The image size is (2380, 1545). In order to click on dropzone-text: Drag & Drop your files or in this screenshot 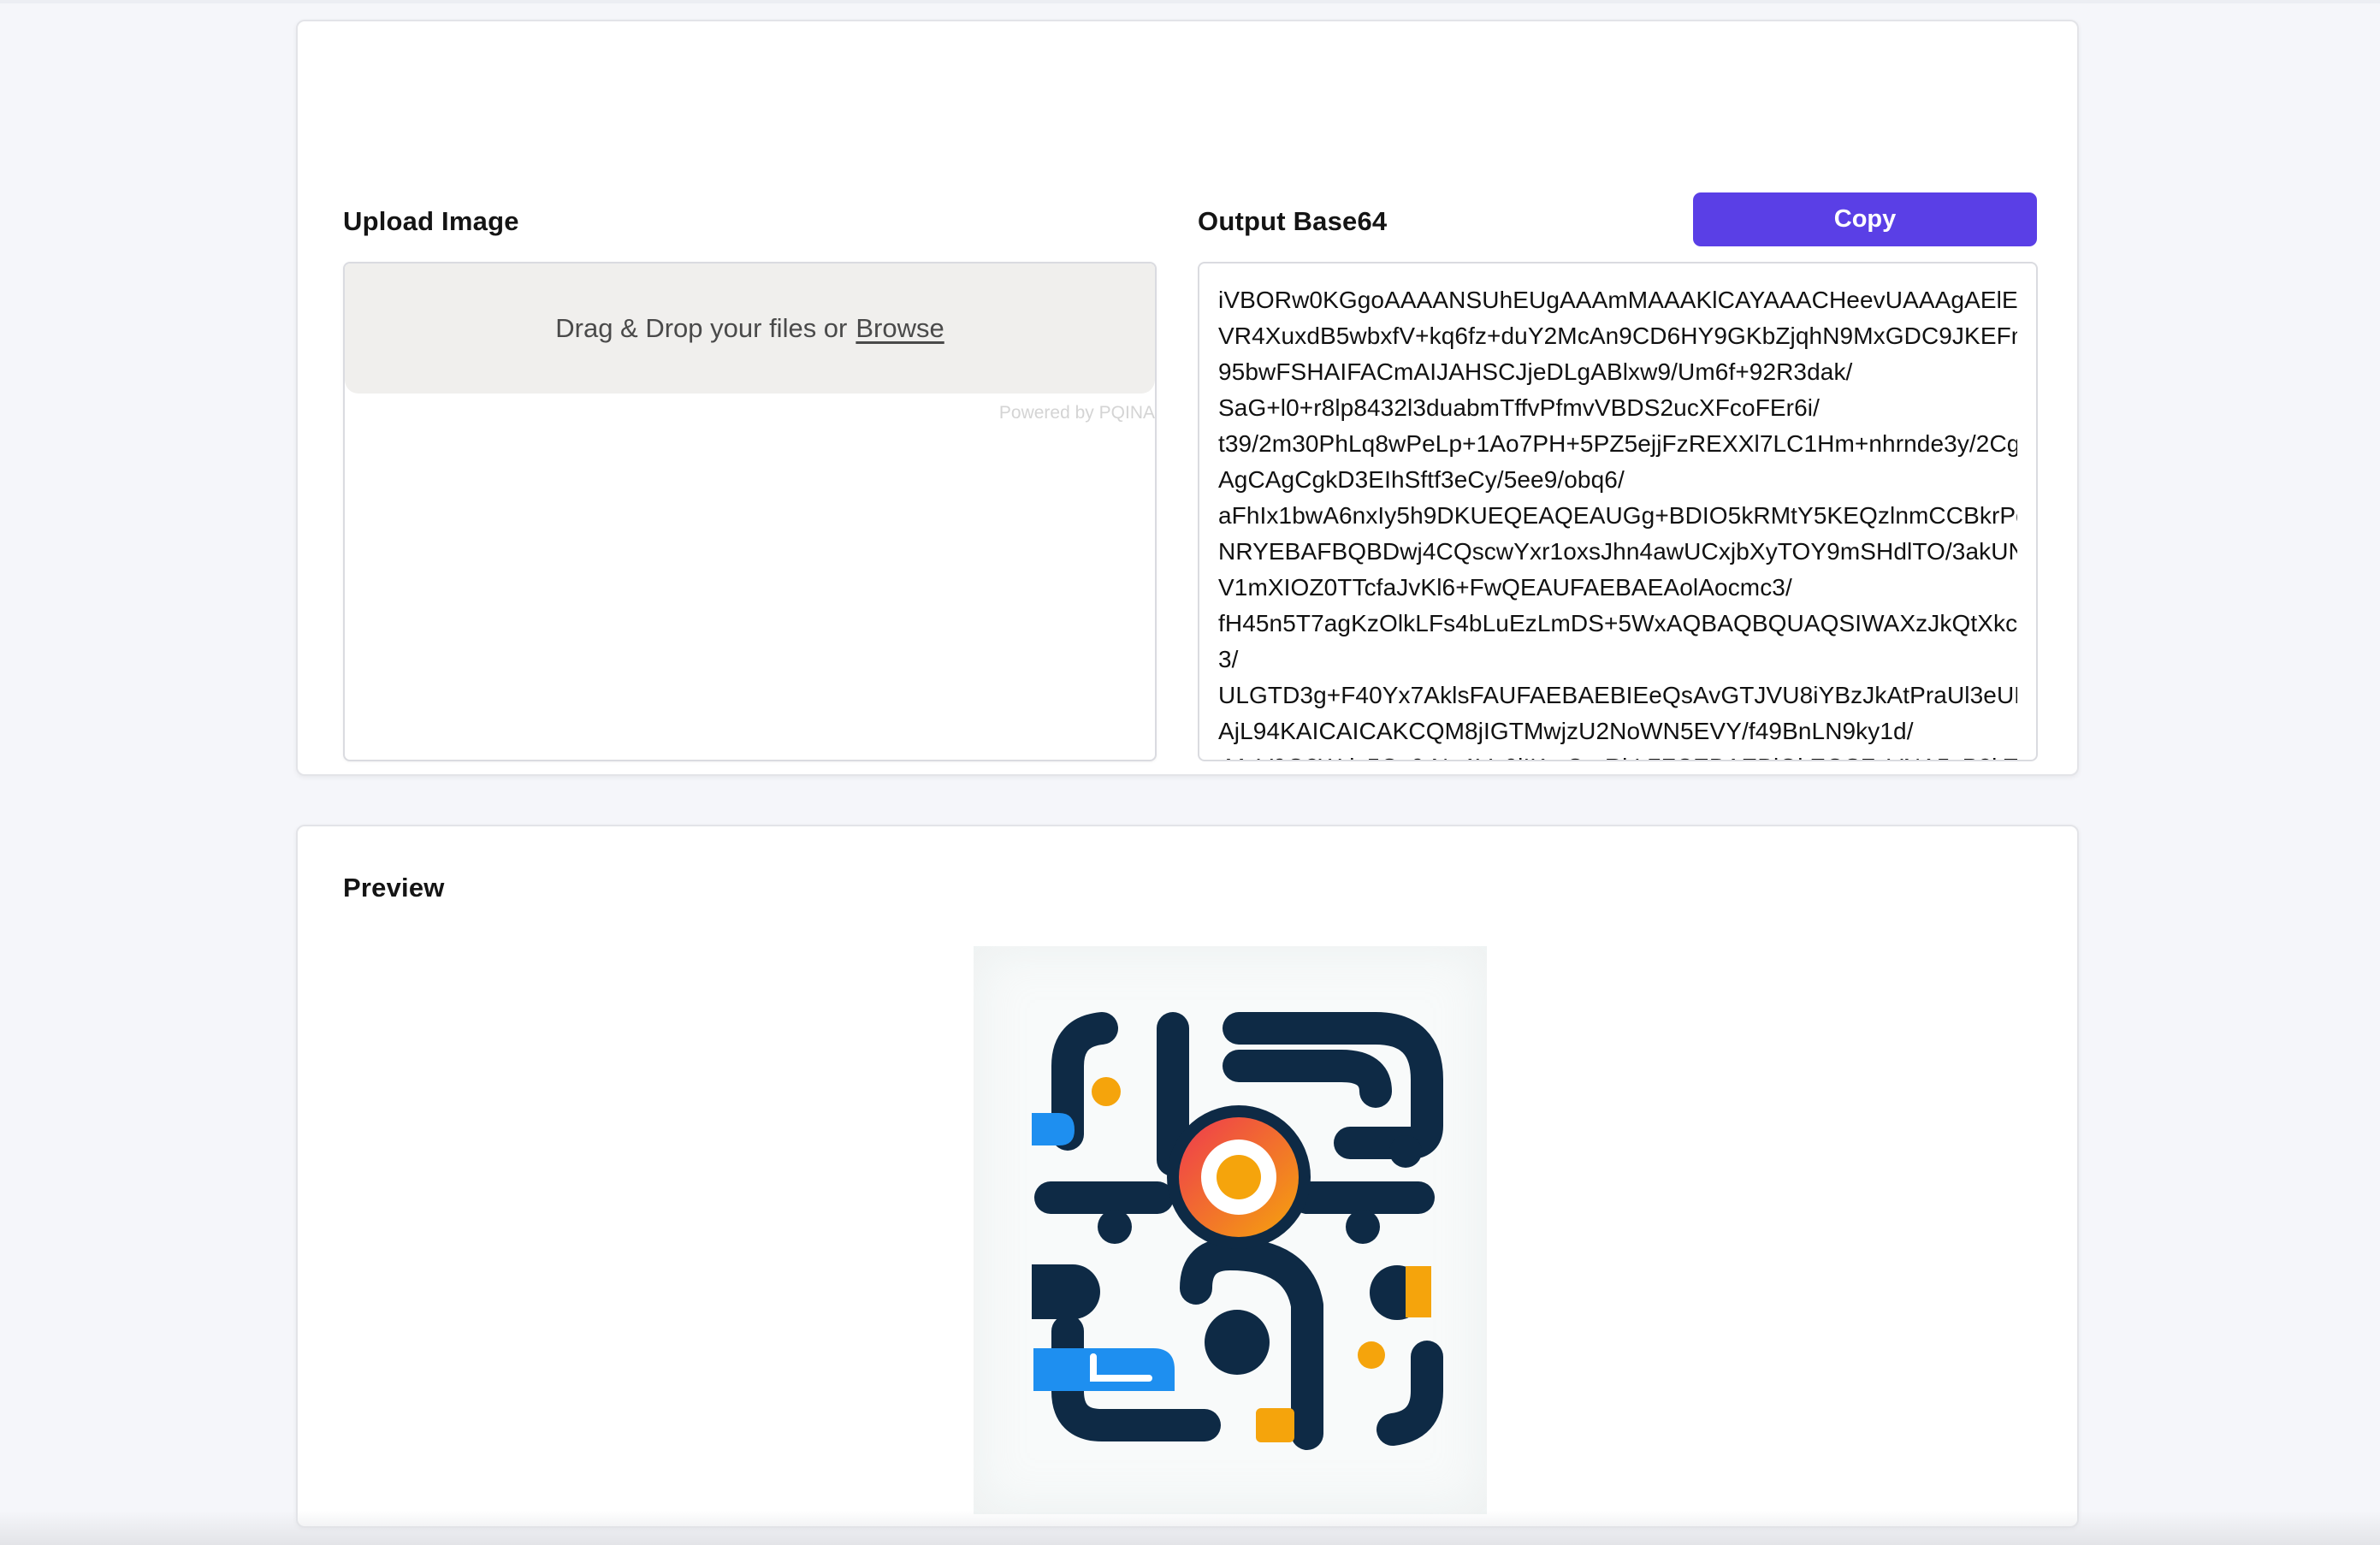, I will do `click(702, 328)`.